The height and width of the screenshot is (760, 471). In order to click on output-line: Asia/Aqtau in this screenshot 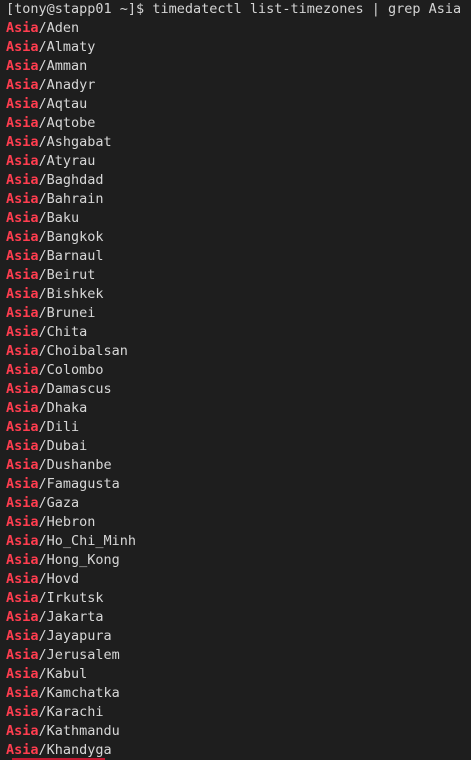, I will do `click(235, 104)`.